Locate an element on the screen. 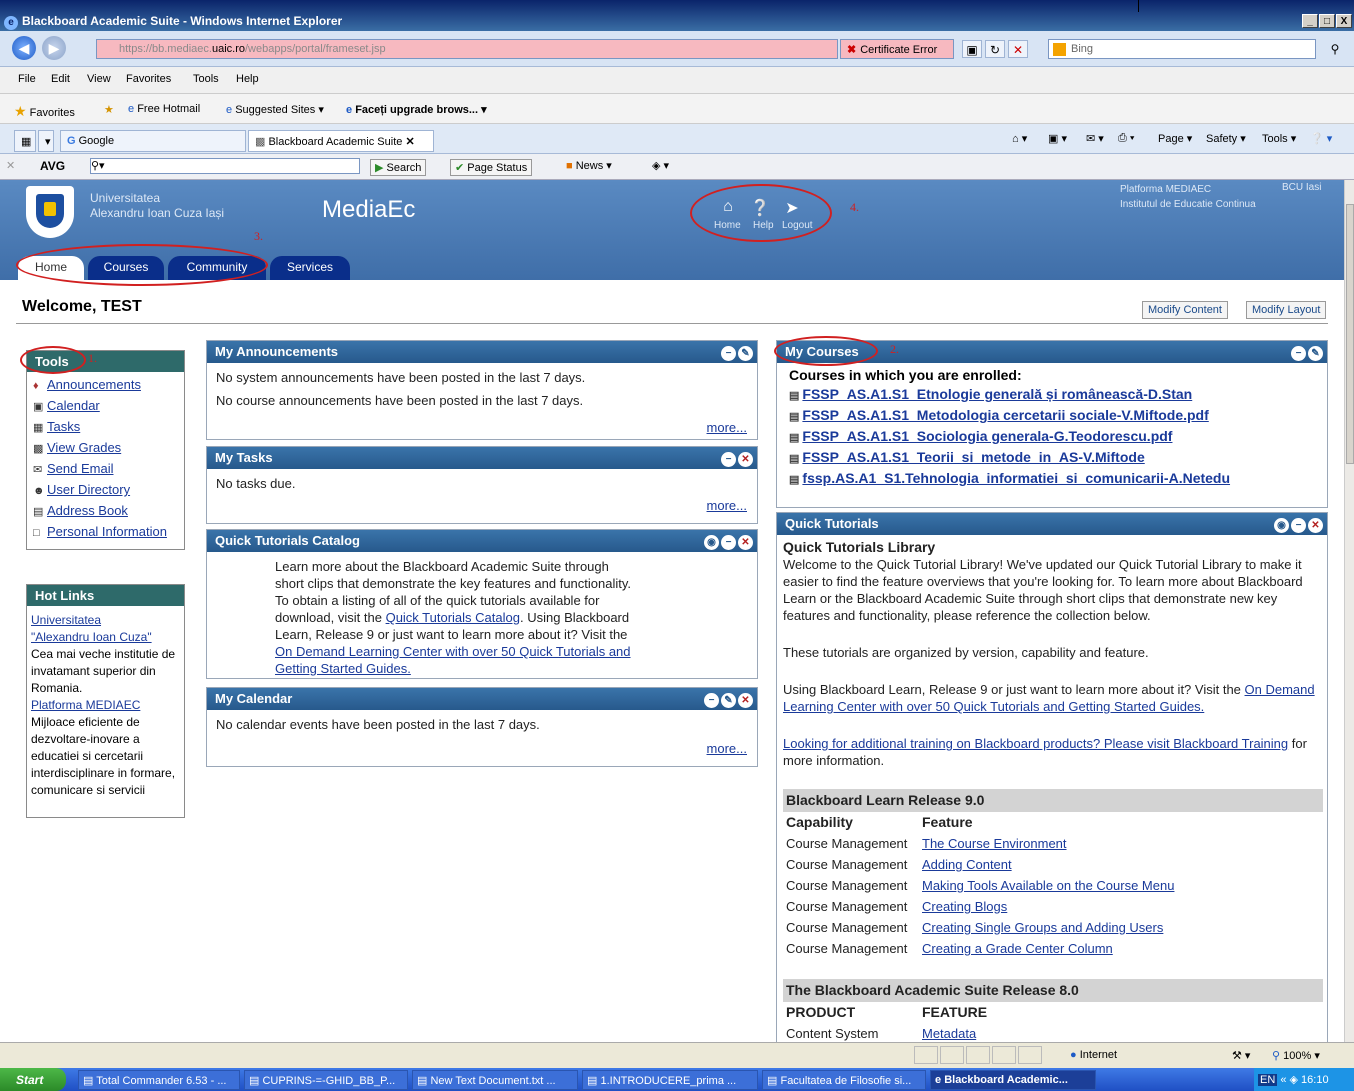 This screenshot has width=1354, height=1091. announcements-link: ♦ Announcements is located at coordinates (105, 387).